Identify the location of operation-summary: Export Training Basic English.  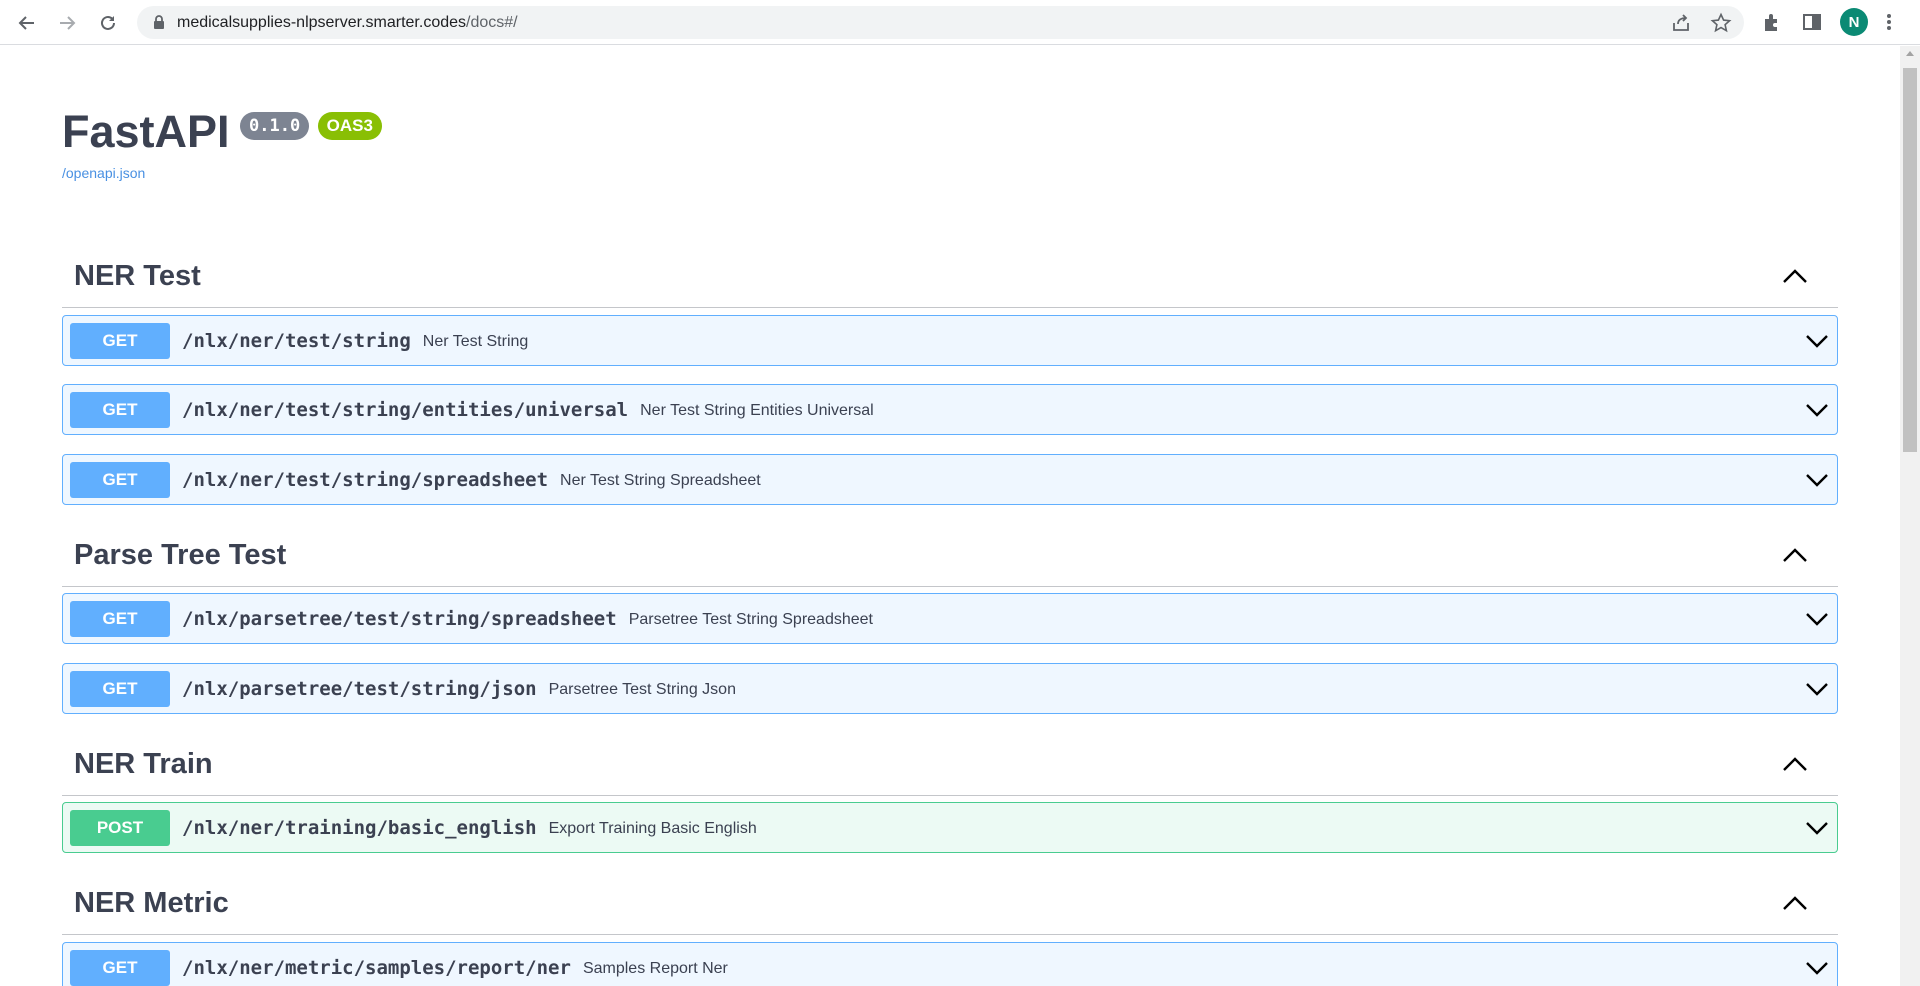
(652, 828).